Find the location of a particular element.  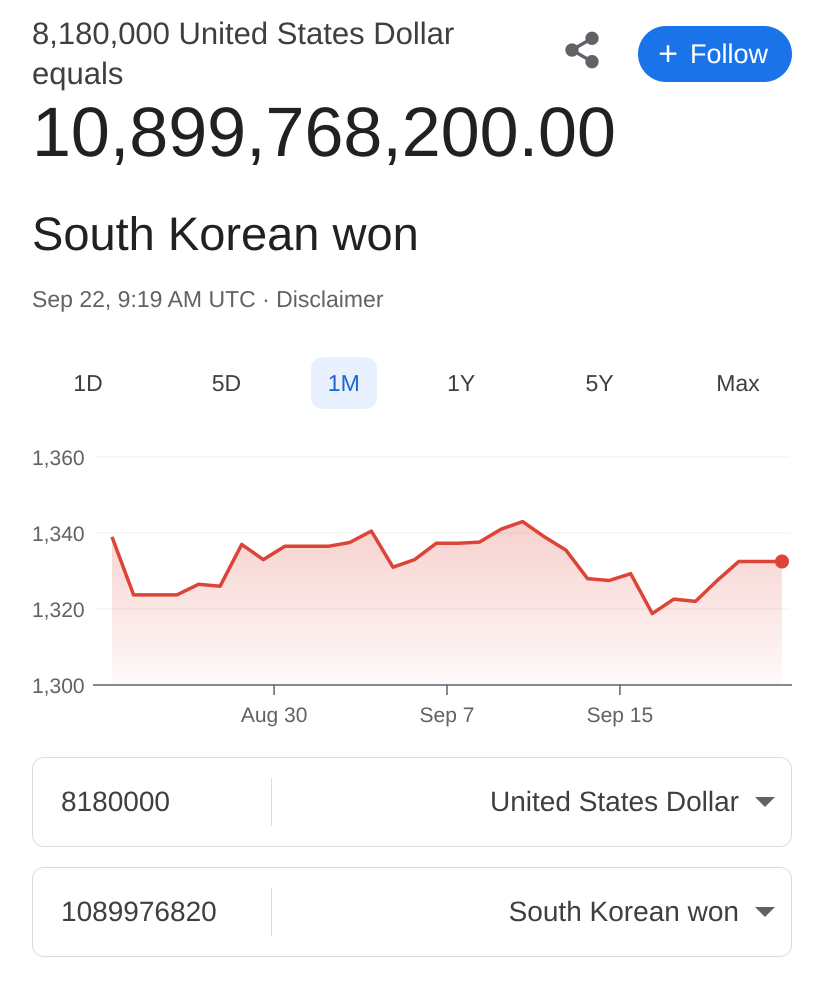

follow-button: + Follow is located at coordinates (715, 54).